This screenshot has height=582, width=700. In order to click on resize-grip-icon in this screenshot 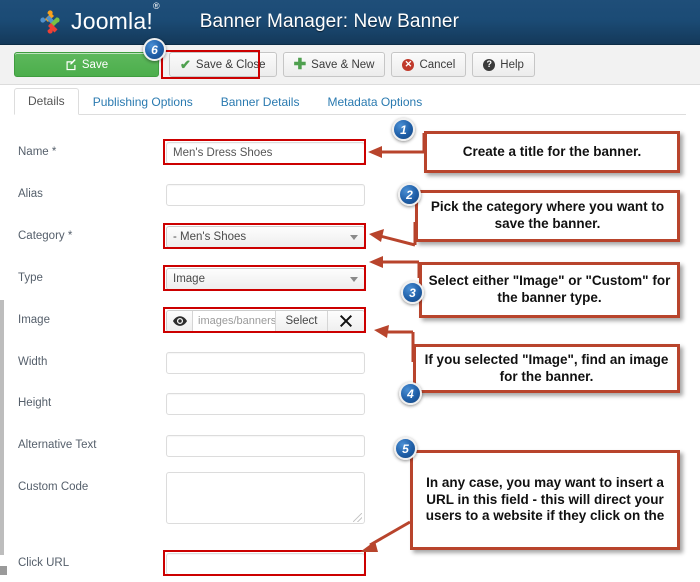, I will do `click(357, 517)`.